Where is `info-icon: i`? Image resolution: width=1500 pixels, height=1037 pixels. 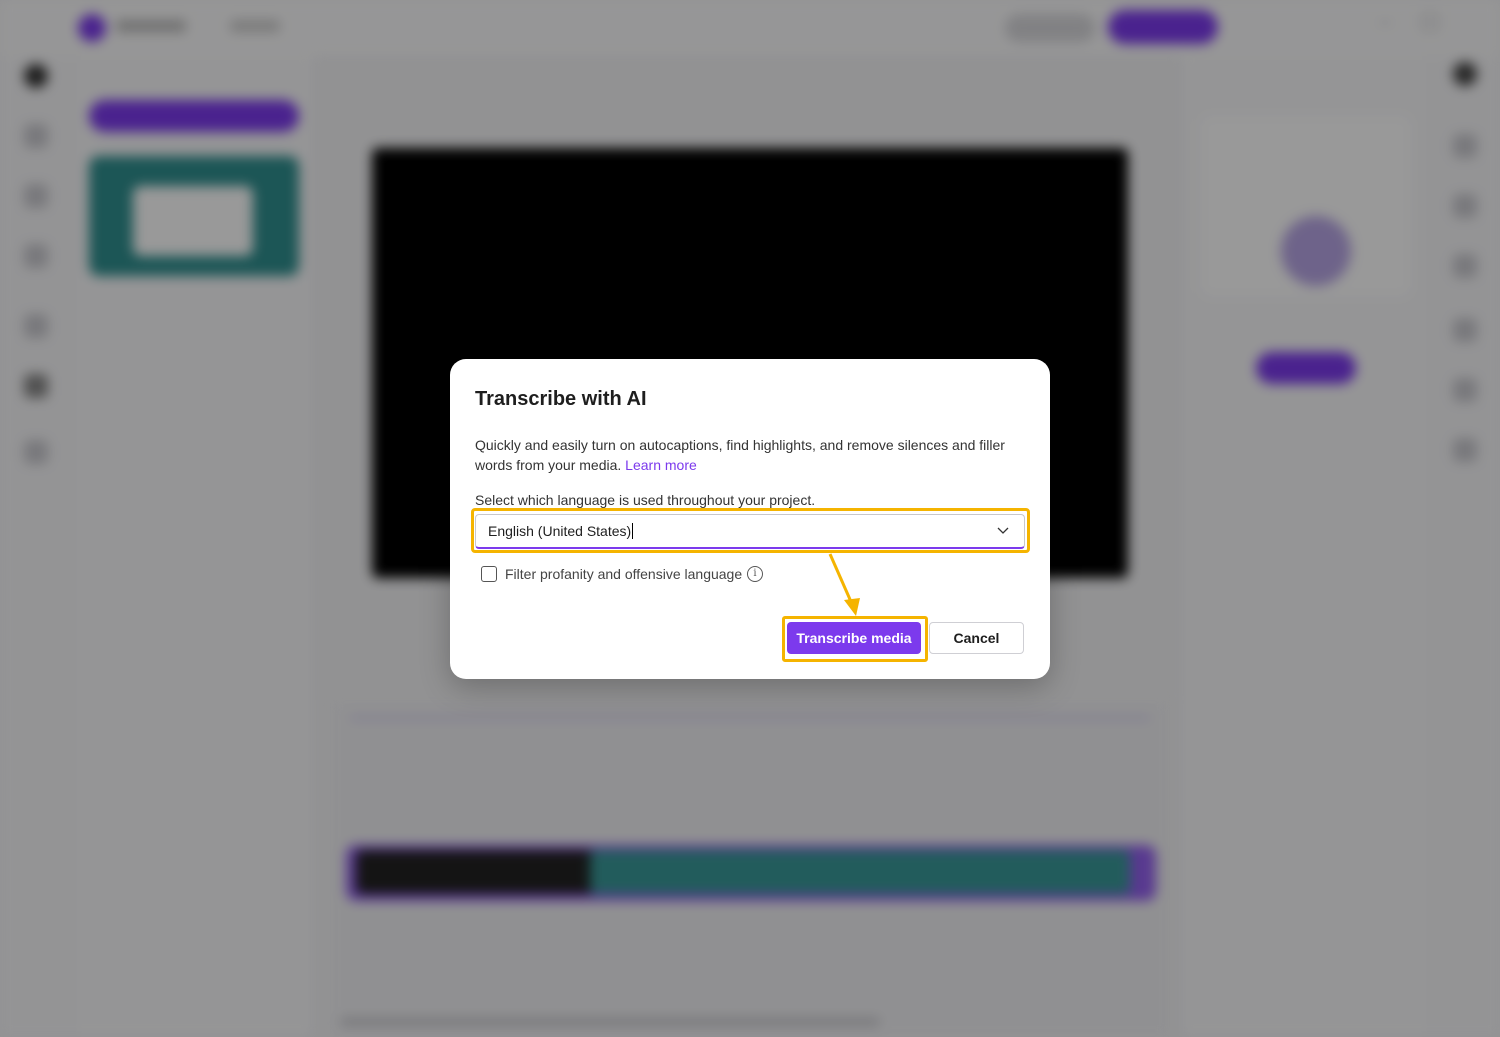 info-icon: i is located at coordinates (755, 574).